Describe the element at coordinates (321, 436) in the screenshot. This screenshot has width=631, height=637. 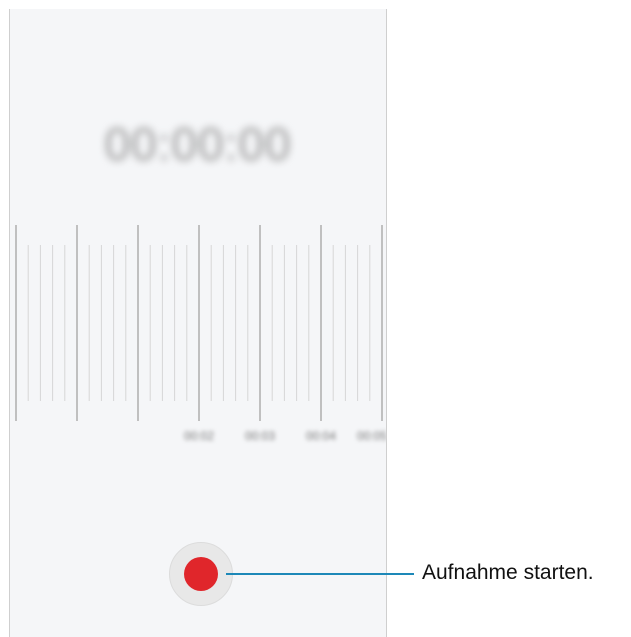
I see `timeline-label: 00:04` at that location.